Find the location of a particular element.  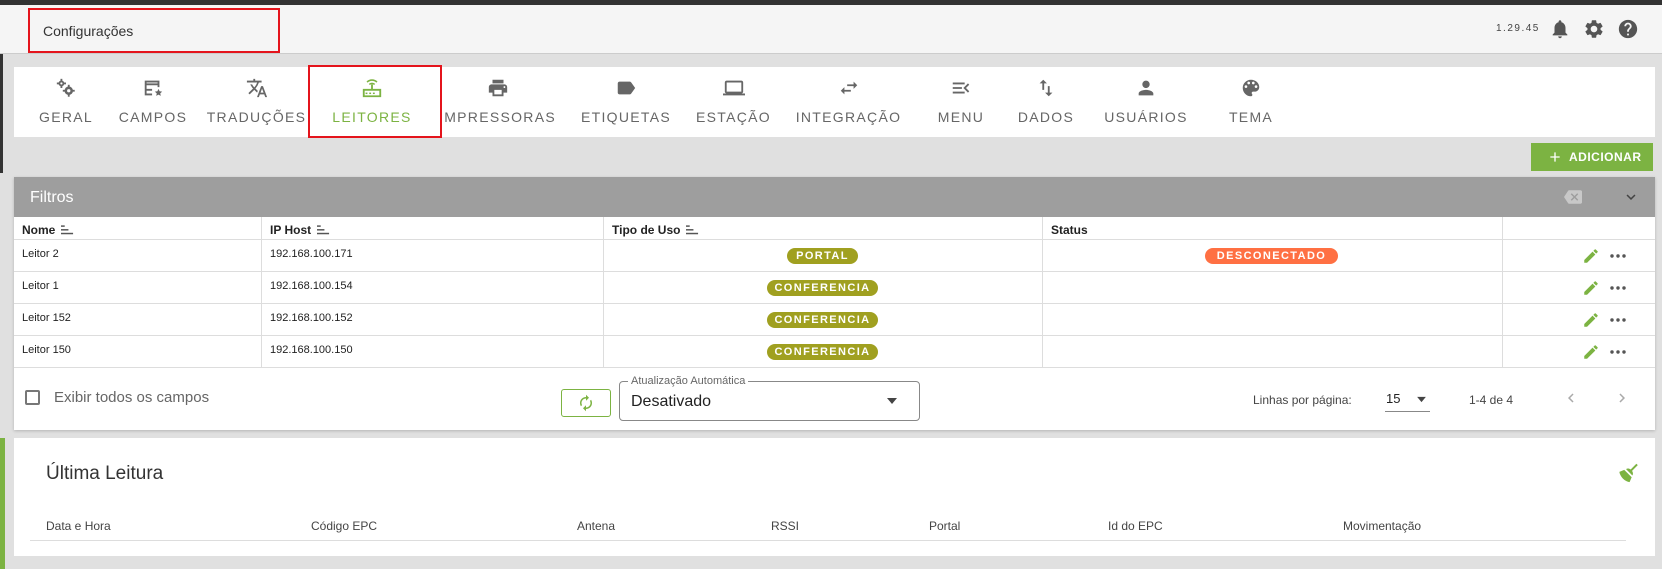

auto-update-label: Atualização Automática is located at coordinates (688, 381).